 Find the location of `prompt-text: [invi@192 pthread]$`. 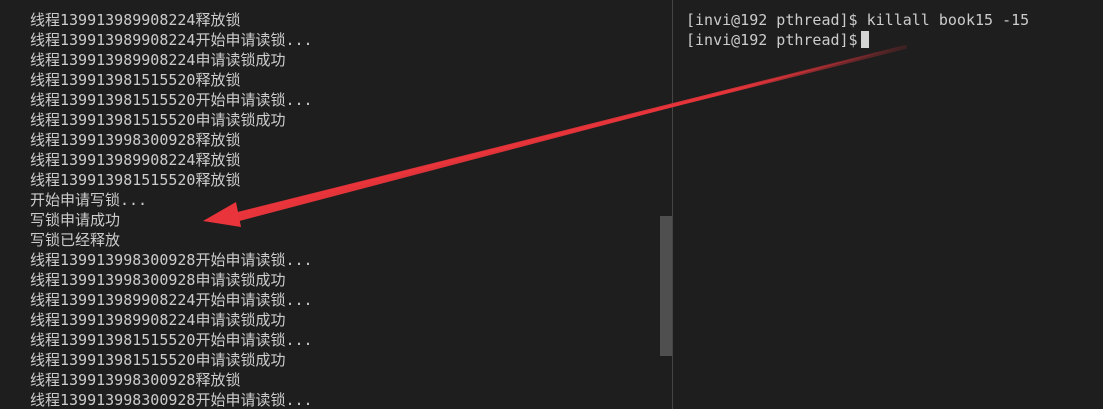

prompt-text: [invi@192 pthread]$ is located at coordinates (772, 40).